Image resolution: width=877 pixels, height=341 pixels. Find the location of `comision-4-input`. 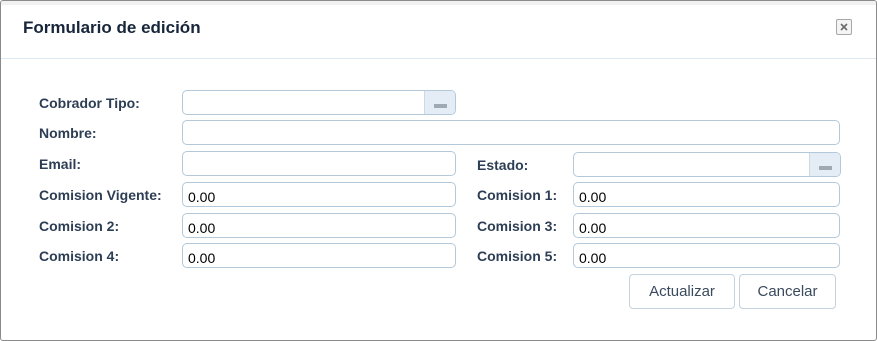

comision-4-input is located at coordinates (319, 255).